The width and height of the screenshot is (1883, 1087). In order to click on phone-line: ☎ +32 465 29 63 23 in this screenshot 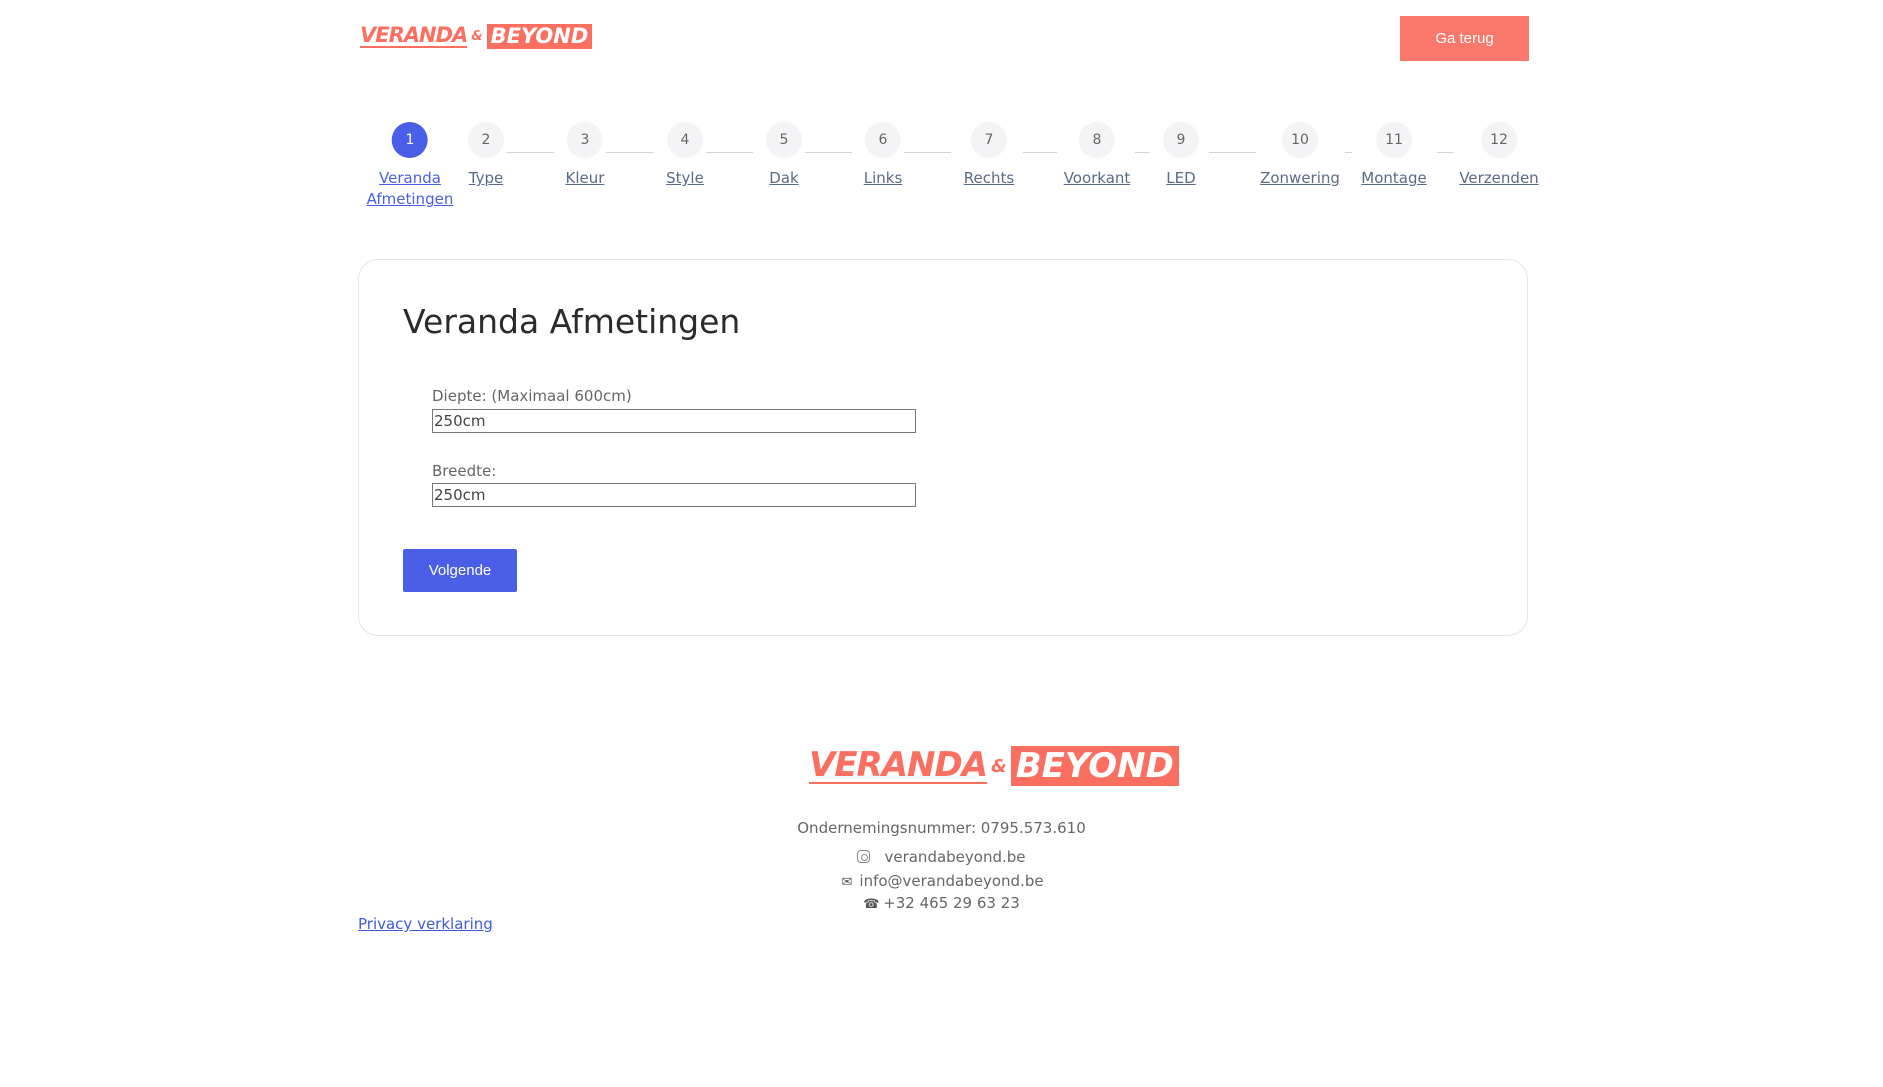, I will do `click(941, 903)`.